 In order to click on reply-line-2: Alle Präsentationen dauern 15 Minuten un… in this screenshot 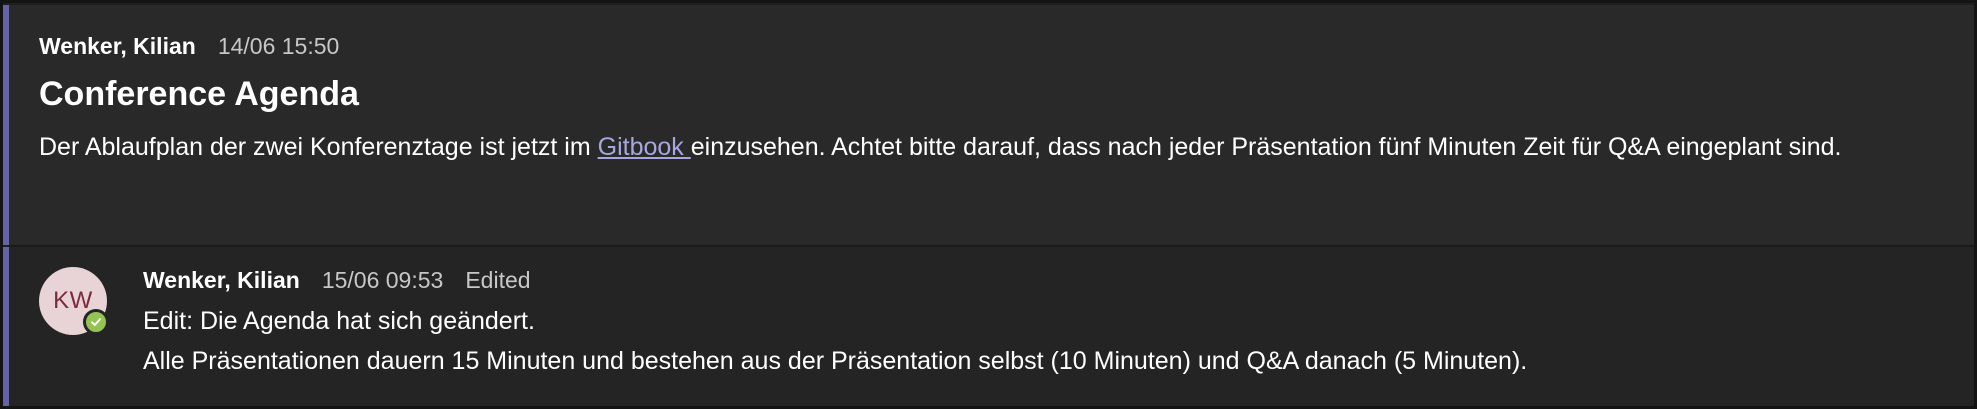, I will do `click(835, 361)`.